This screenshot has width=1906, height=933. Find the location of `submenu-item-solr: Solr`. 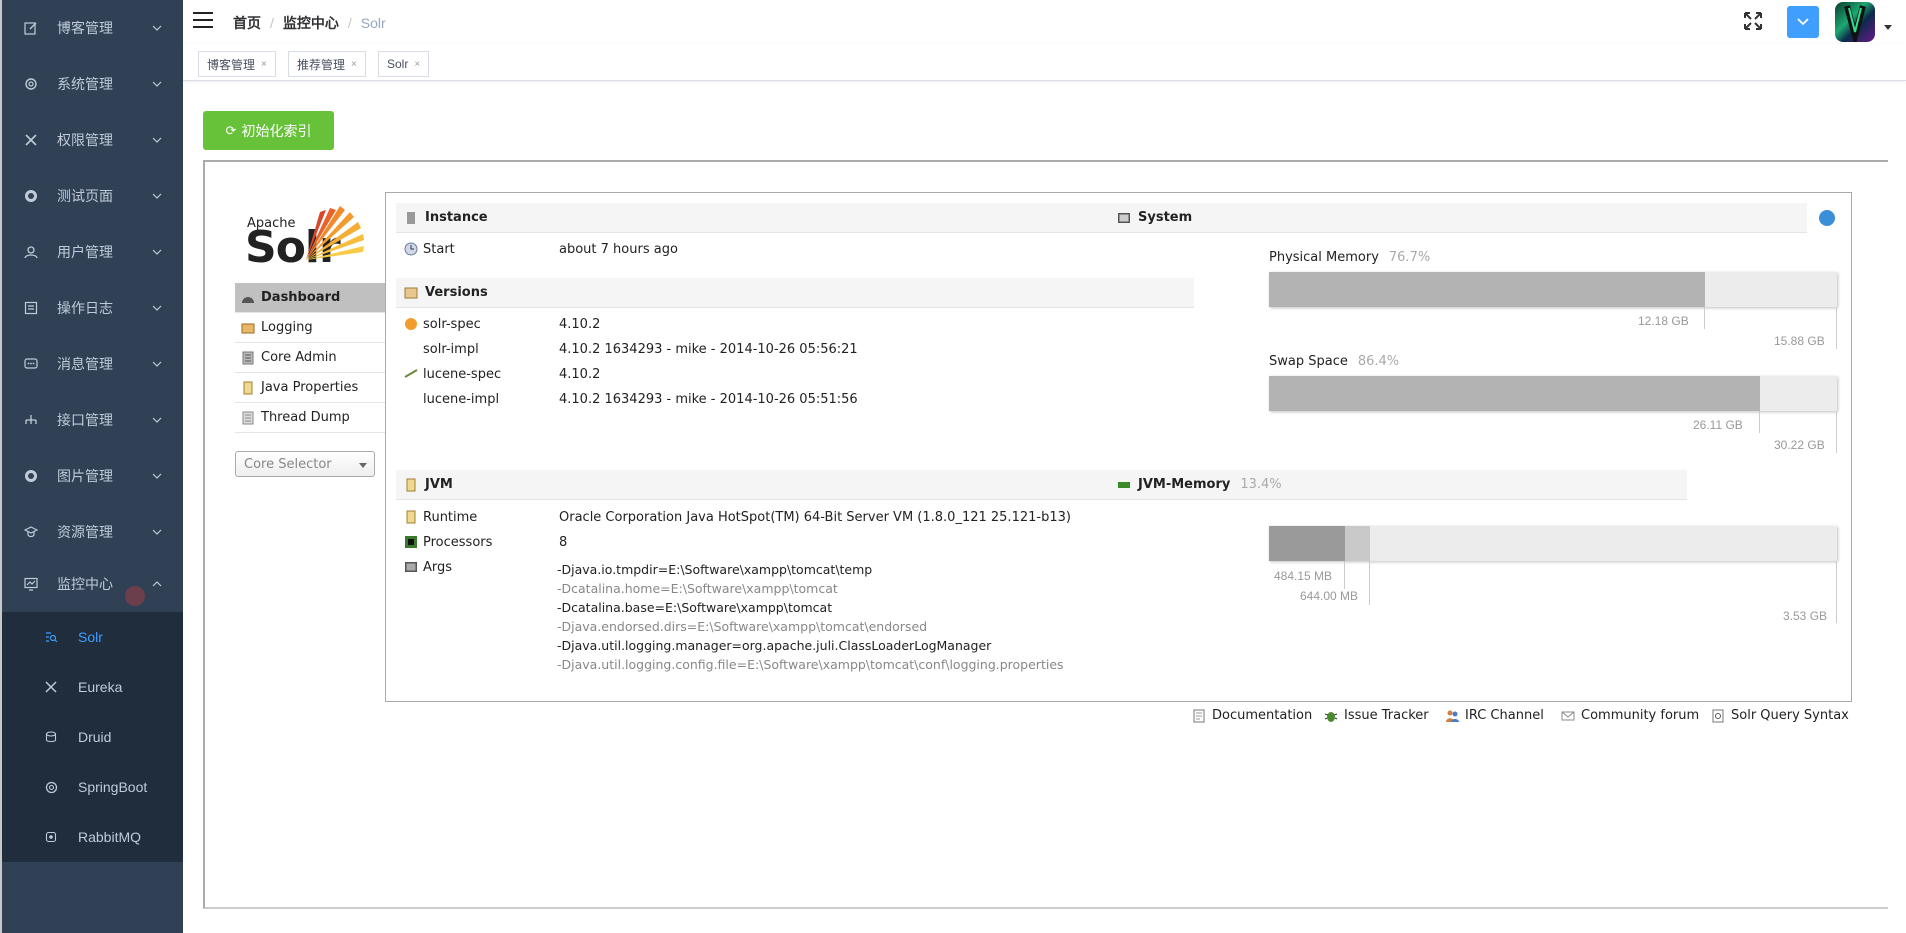

submenu-item-solr: Solr is located at coordinates (92, 637).